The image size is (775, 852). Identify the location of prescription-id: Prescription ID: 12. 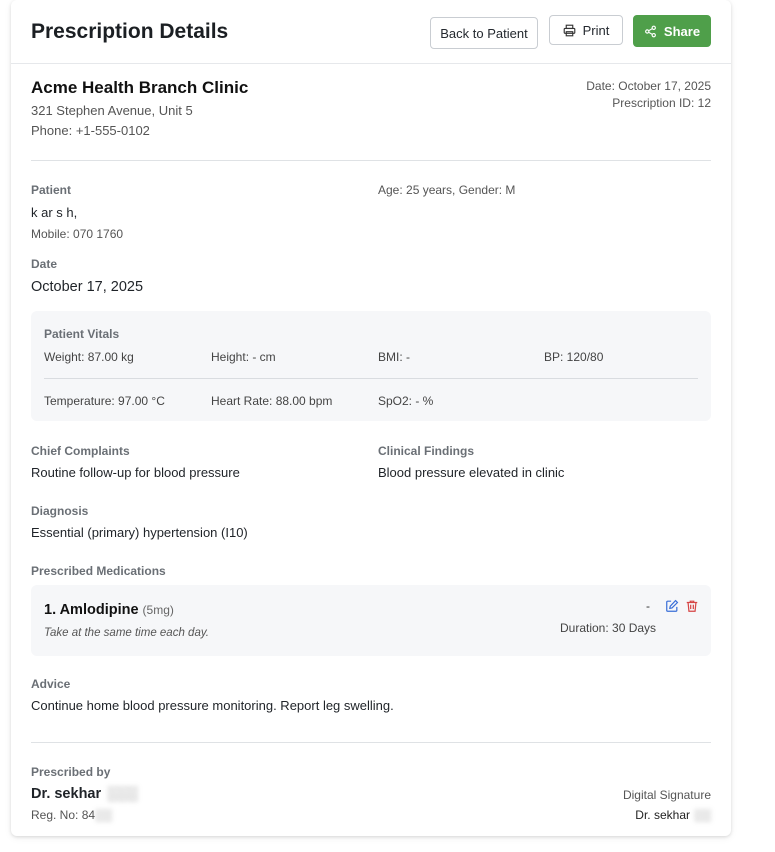
(661, 103).